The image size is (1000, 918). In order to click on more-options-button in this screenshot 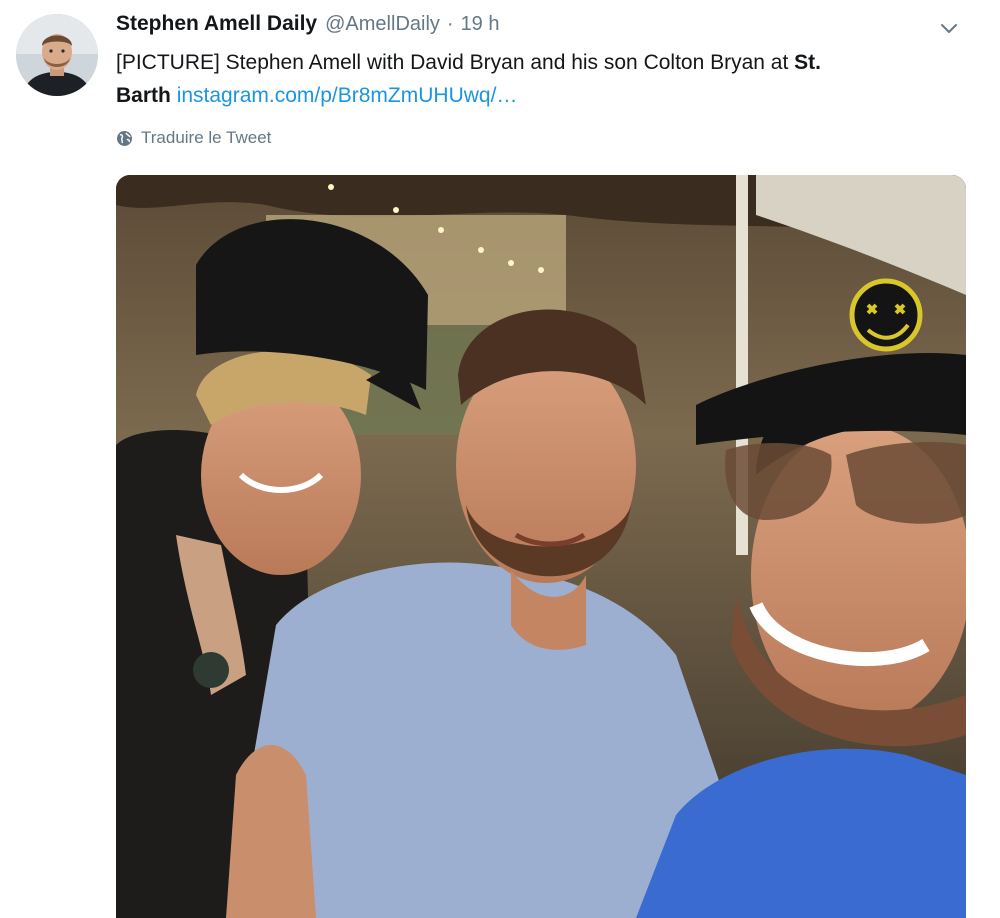, I will do `click(949, 29)`.